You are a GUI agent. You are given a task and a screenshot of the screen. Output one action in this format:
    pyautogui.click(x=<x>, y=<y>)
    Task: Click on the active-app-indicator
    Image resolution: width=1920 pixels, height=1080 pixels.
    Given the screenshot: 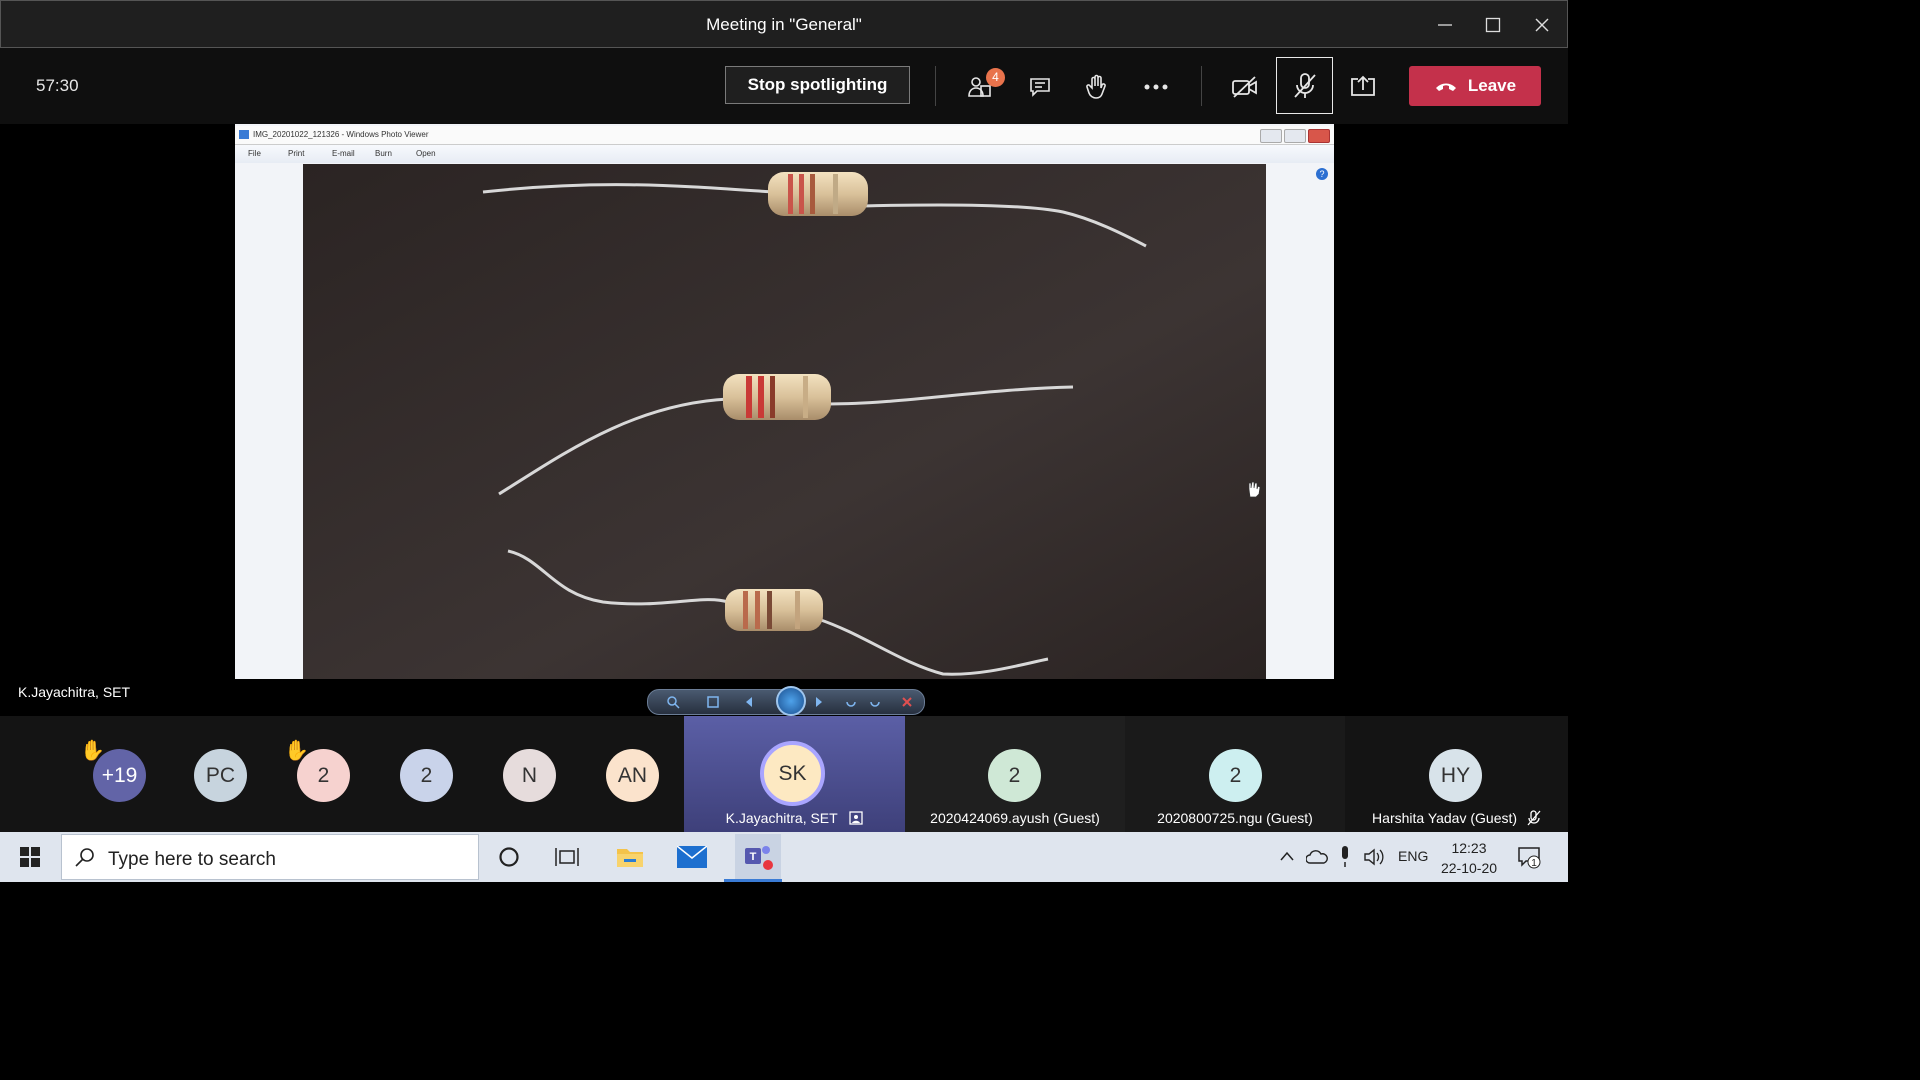 What is the action you would take?
    pyautogui.click(x=753, y=880)
    